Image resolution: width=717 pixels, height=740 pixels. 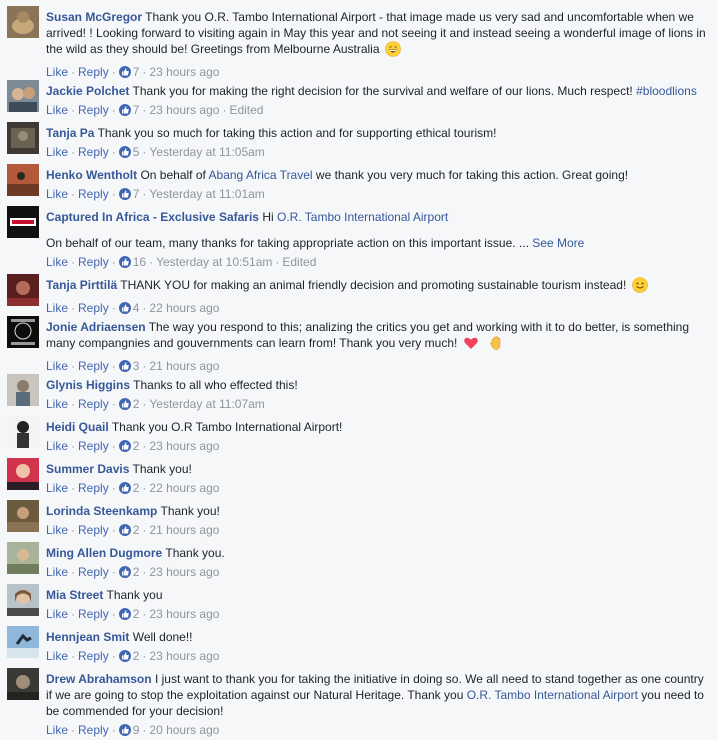 I want to click on reaction-count: 4, so click(x=128, y=308).